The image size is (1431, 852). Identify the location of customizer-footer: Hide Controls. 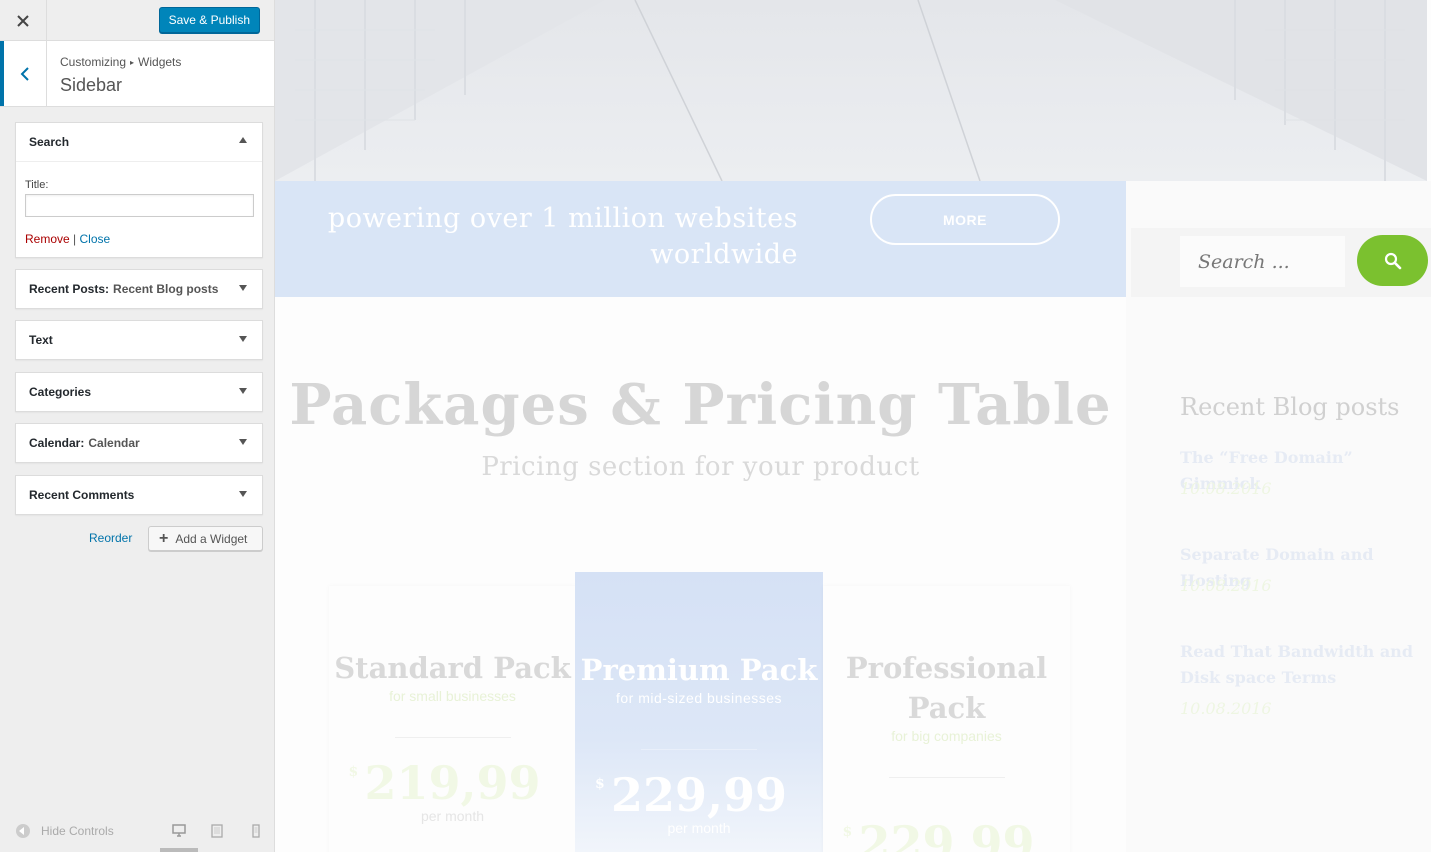
(137, 832).